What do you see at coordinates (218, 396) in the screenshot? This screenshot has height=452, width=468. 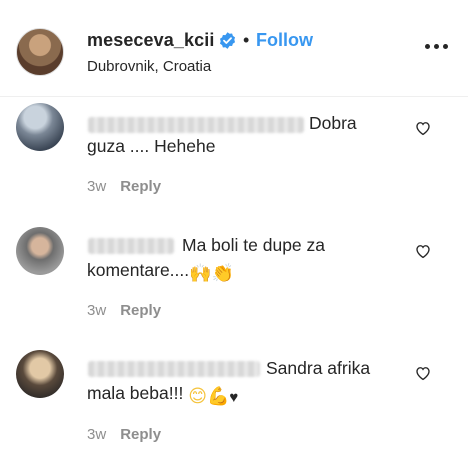 I see `flexed-biceps-icon: 💪` at bounding box center [218, 396].